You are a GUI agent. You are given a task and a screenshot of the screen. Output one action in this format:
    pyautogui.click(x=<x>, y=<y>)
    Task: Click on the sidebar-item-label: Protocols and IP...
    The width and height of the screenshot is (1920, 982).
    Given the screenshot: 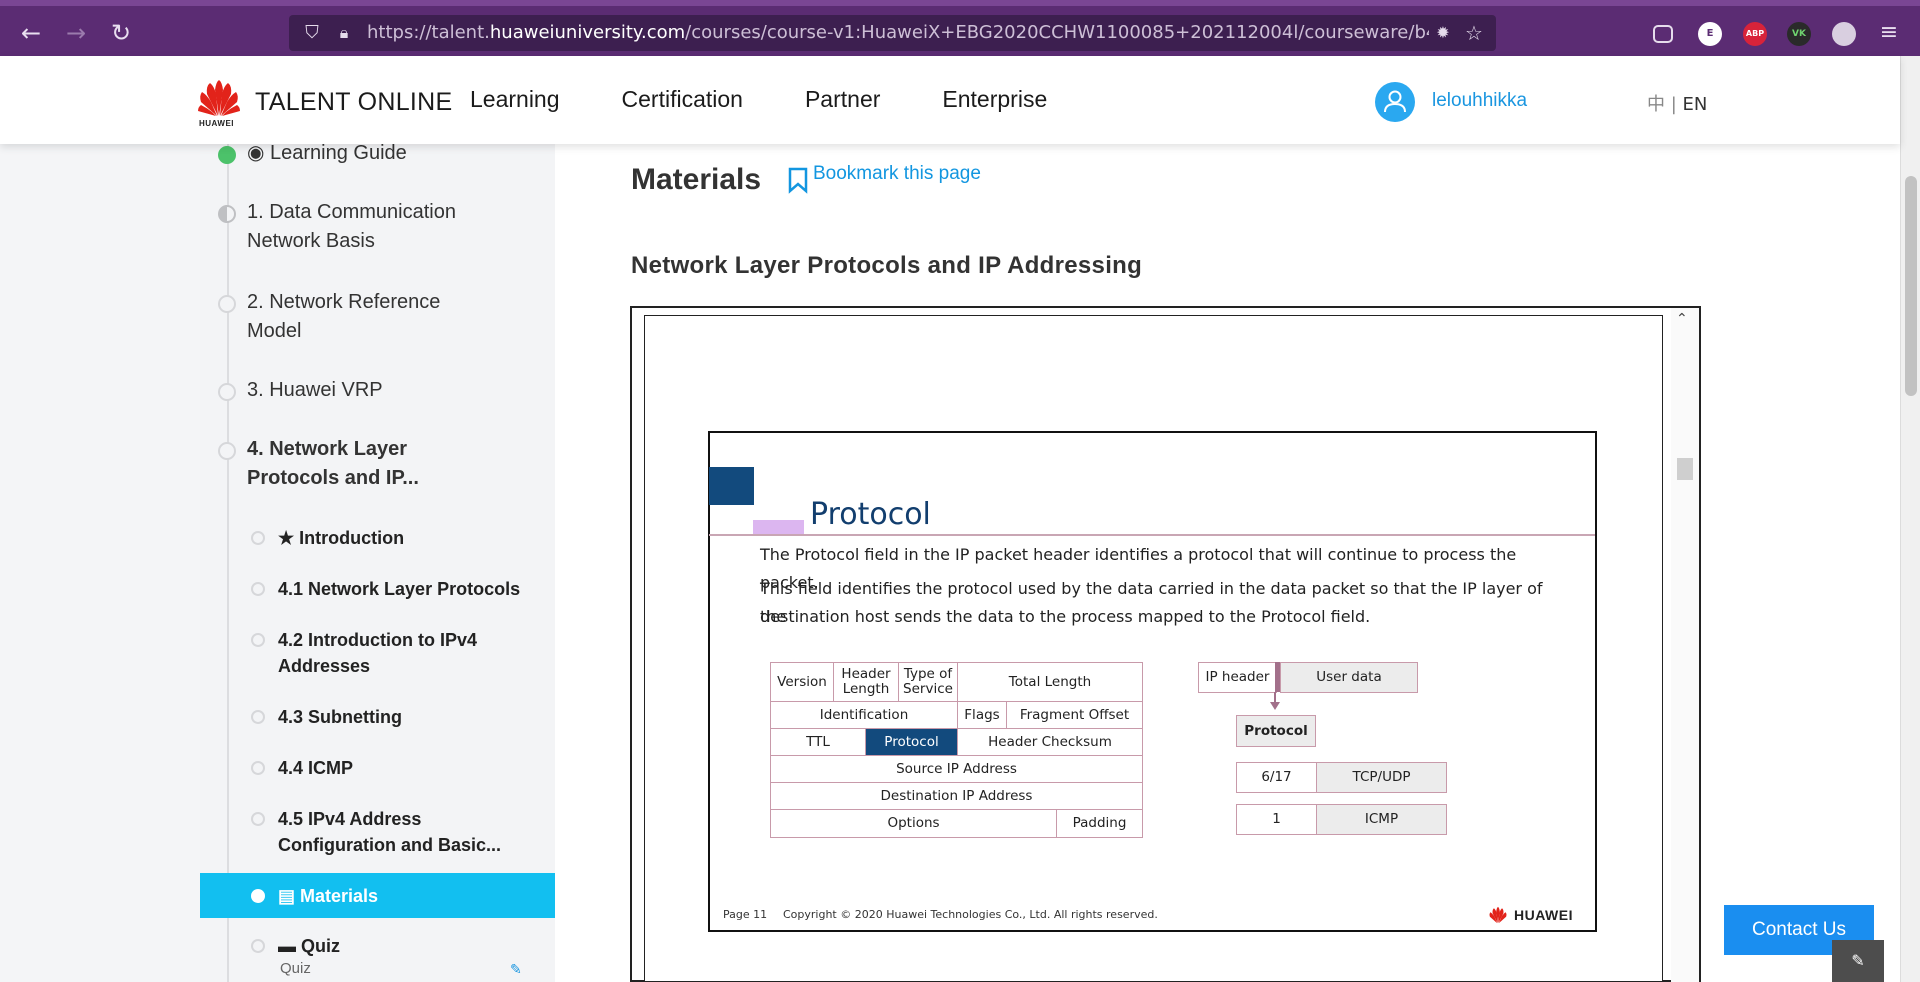 What is the action you would take?
    pyautogui.click(x=333, y=478)
    